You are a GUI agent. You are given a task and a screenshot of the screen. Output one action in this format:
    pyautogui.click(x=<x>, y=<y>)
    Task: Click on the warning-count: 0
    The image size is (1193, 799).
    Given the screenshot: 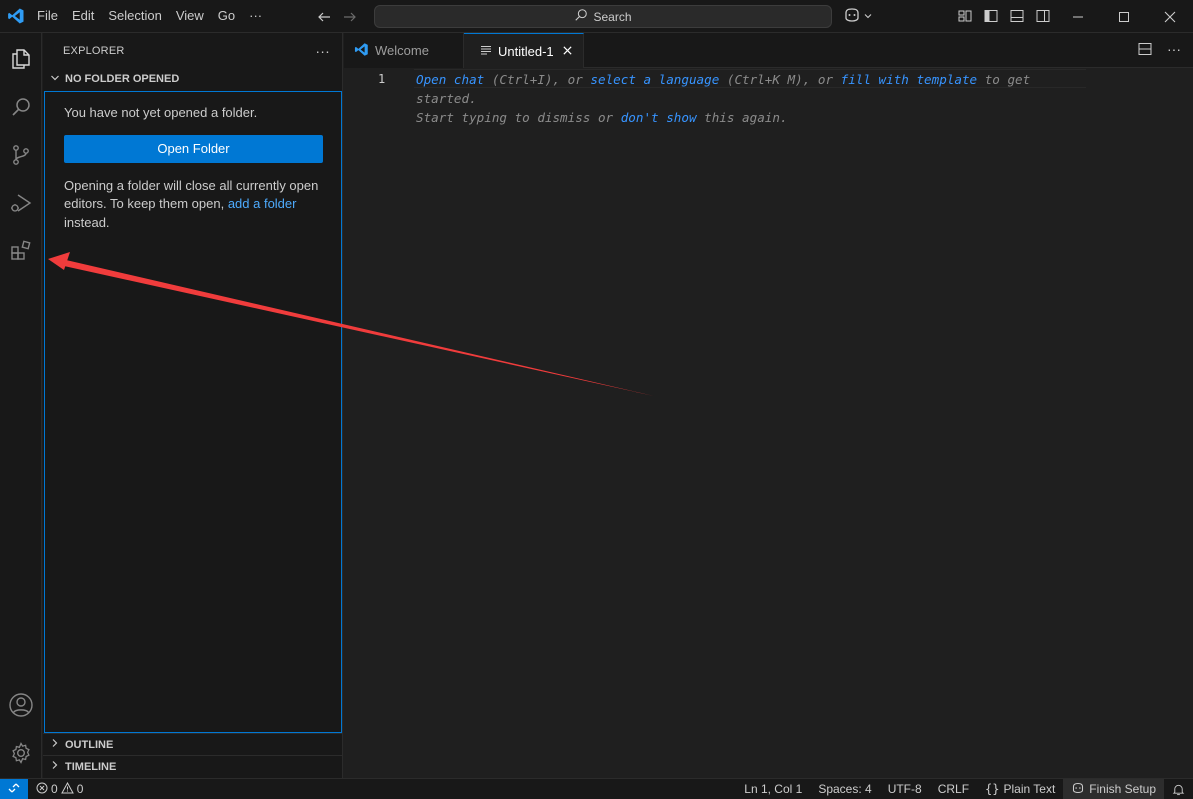 What is the action you would take?
    pyautogui.click(x=80, y=789)
    